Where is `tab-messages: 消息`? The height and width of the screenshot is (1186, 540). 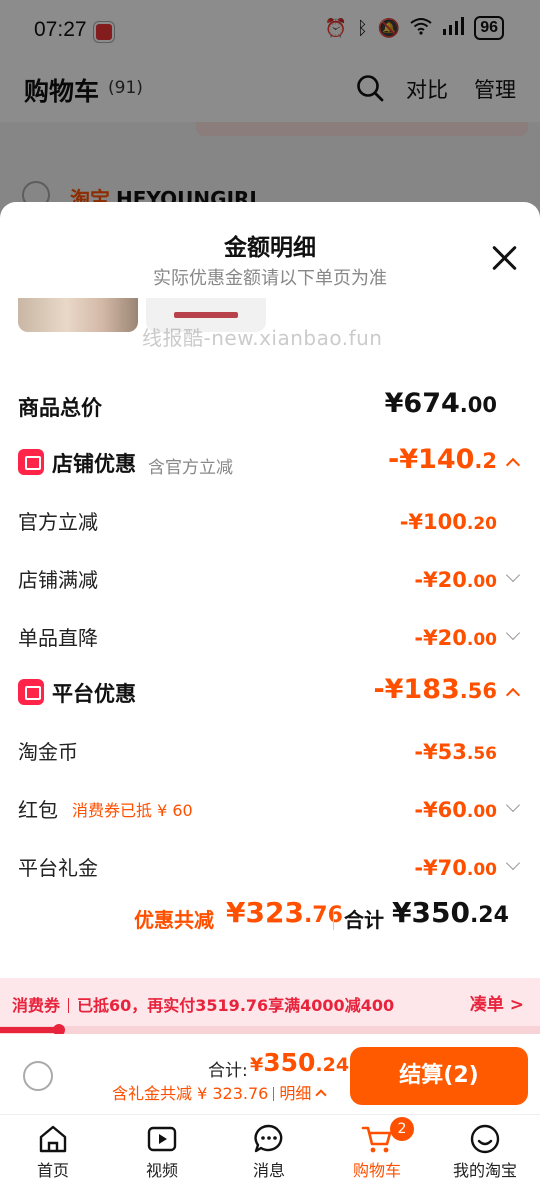
tab-messages: 消息 is located at coordinates (269, 1154).